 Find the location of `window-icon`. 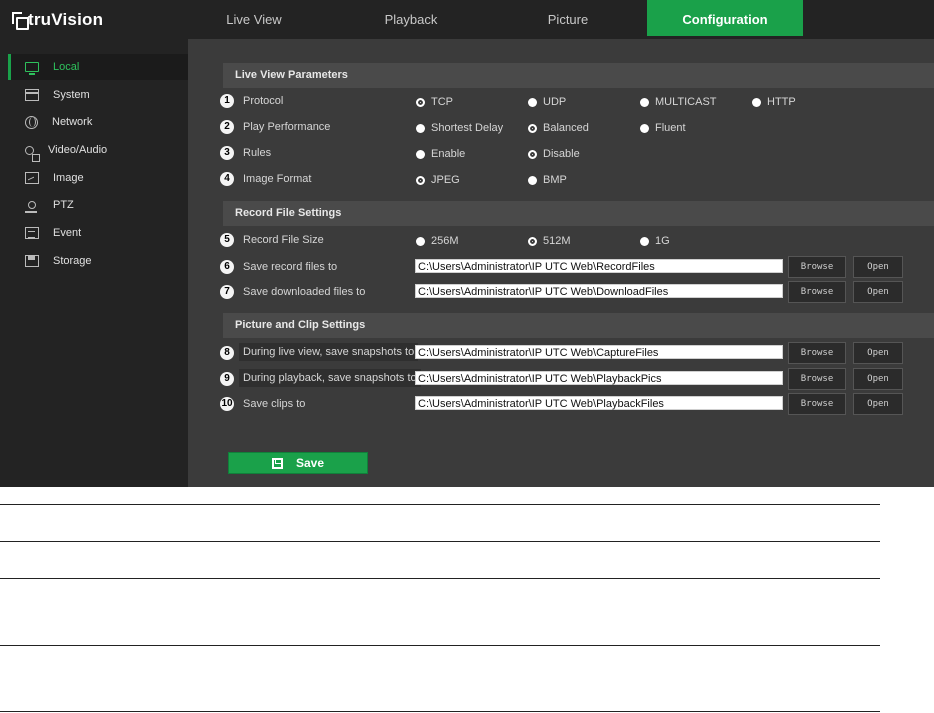

window-icon is located at coordinates (32, 95).